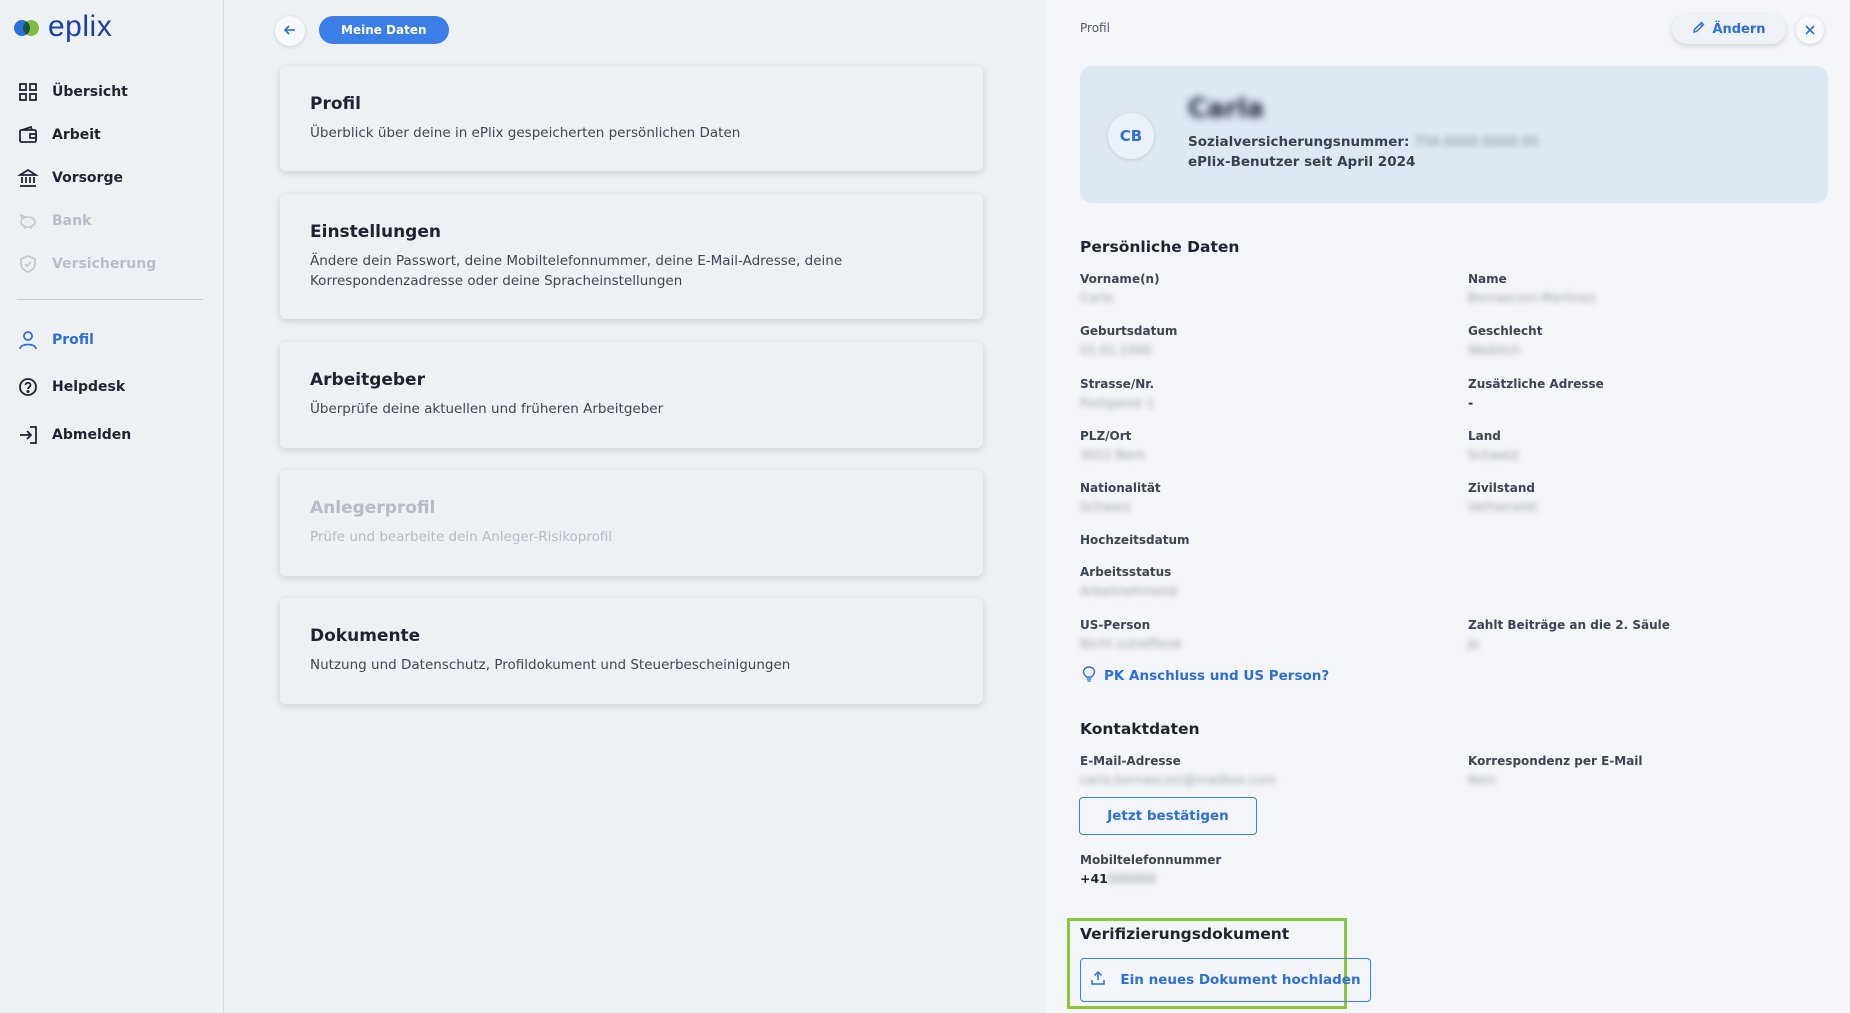  Describe the element at coordinates (1474, 643) in the screenshot. I see `field-value-beitraege: Ja` at that location.